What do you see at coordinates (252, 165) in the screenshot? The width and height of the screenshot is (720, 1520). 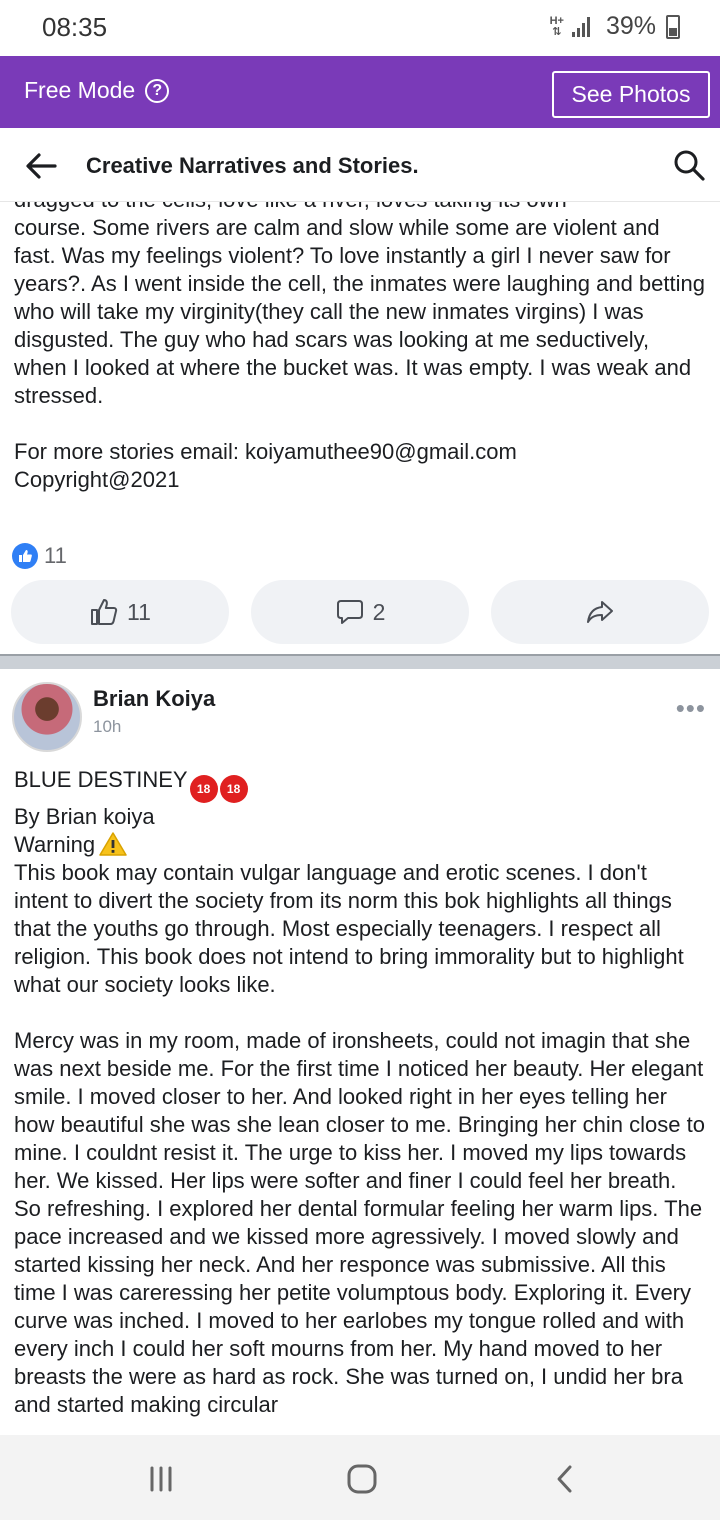 I see `page-title: Creative Narratives and Stories.` at bounding box center [252, 165].